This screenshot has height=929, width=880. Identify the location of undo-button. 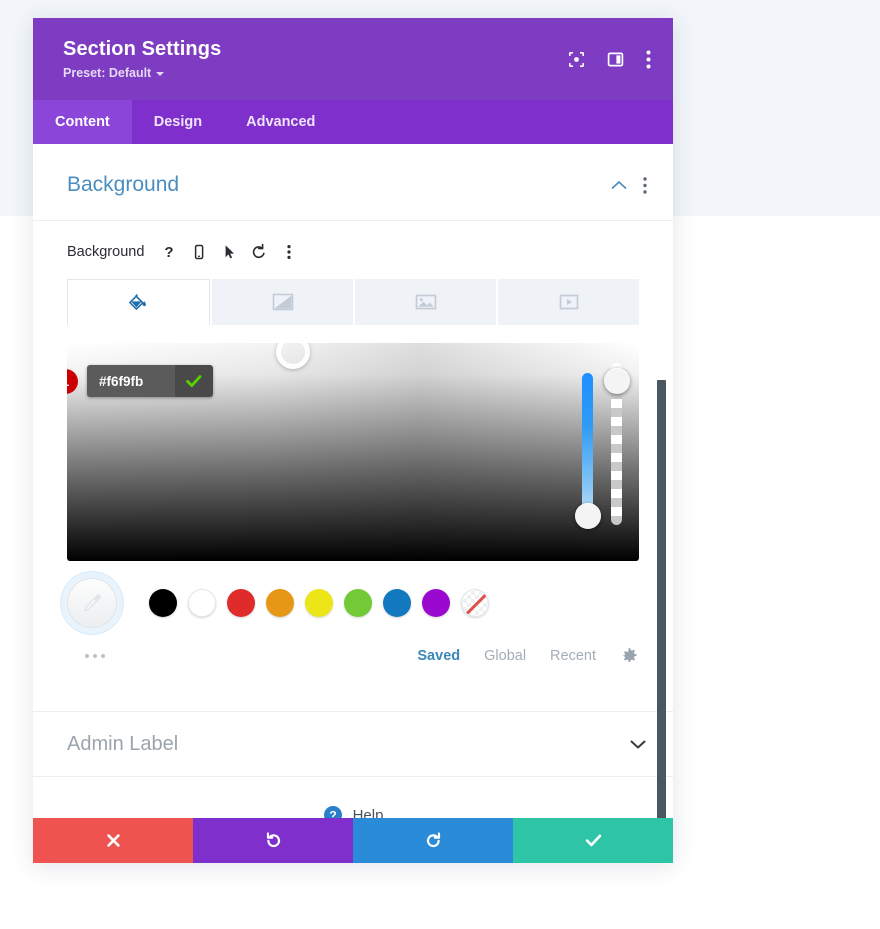
(273, 840).